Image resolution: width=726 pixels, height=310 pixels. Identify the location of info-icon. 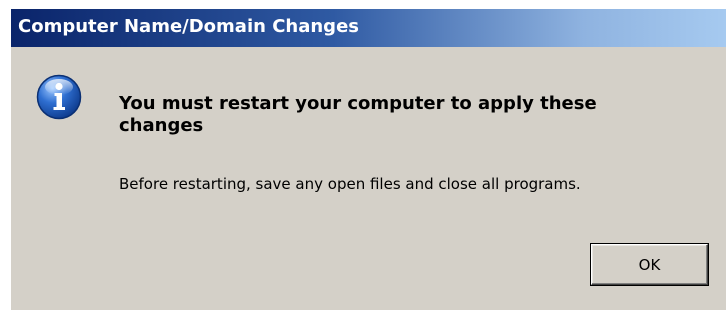
(59, 97).